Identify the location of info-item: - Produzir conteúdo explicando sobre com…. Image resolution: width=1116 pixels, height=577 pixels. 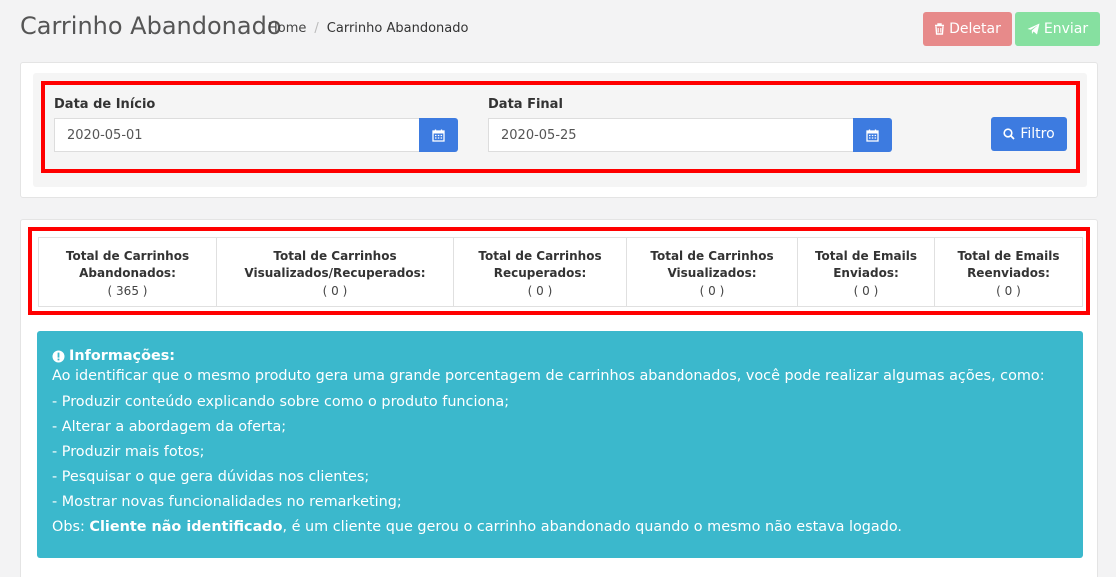
(281, 402).